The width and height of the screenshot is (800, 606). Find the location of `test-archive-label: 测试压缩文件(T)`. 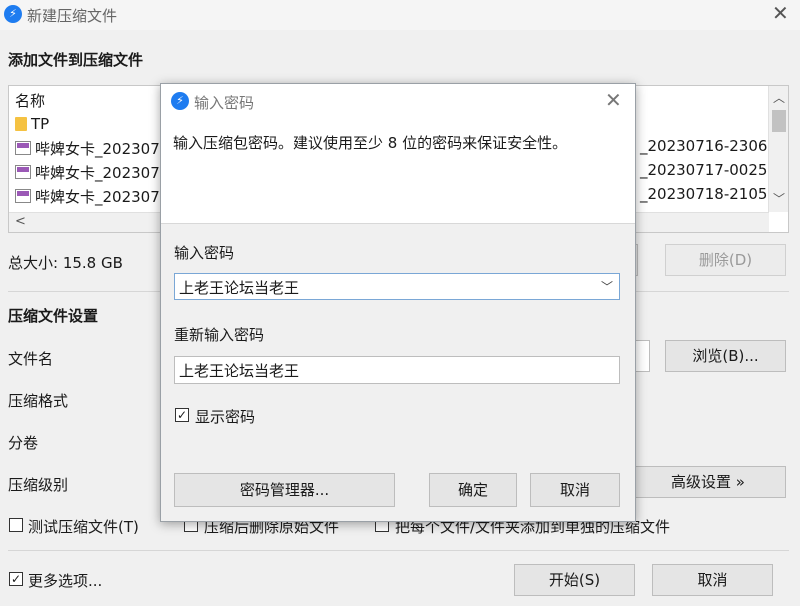

test-archive-label: 测试压缩文件(T) is located at coordinates (83, 526).